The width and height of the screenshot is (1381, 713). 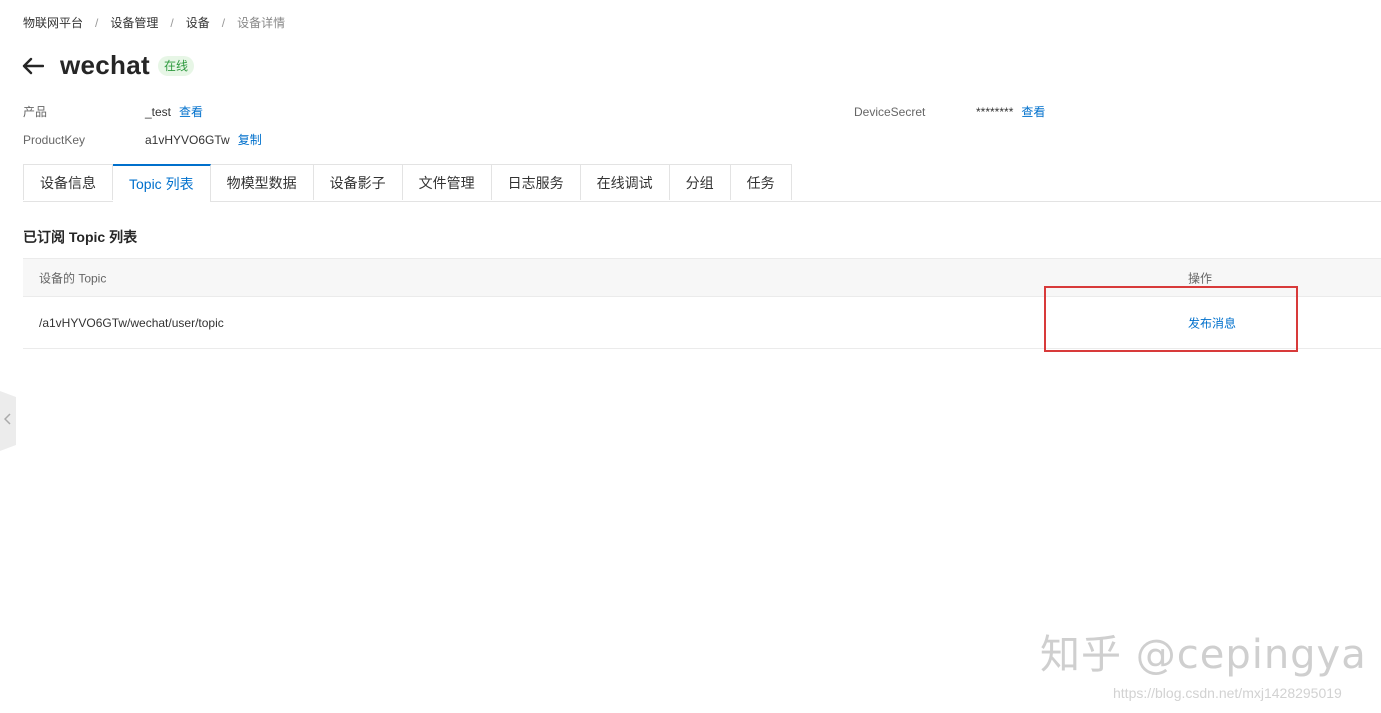 I want to click on tab-log-service: 日志服务, so click(x=536, y=182).